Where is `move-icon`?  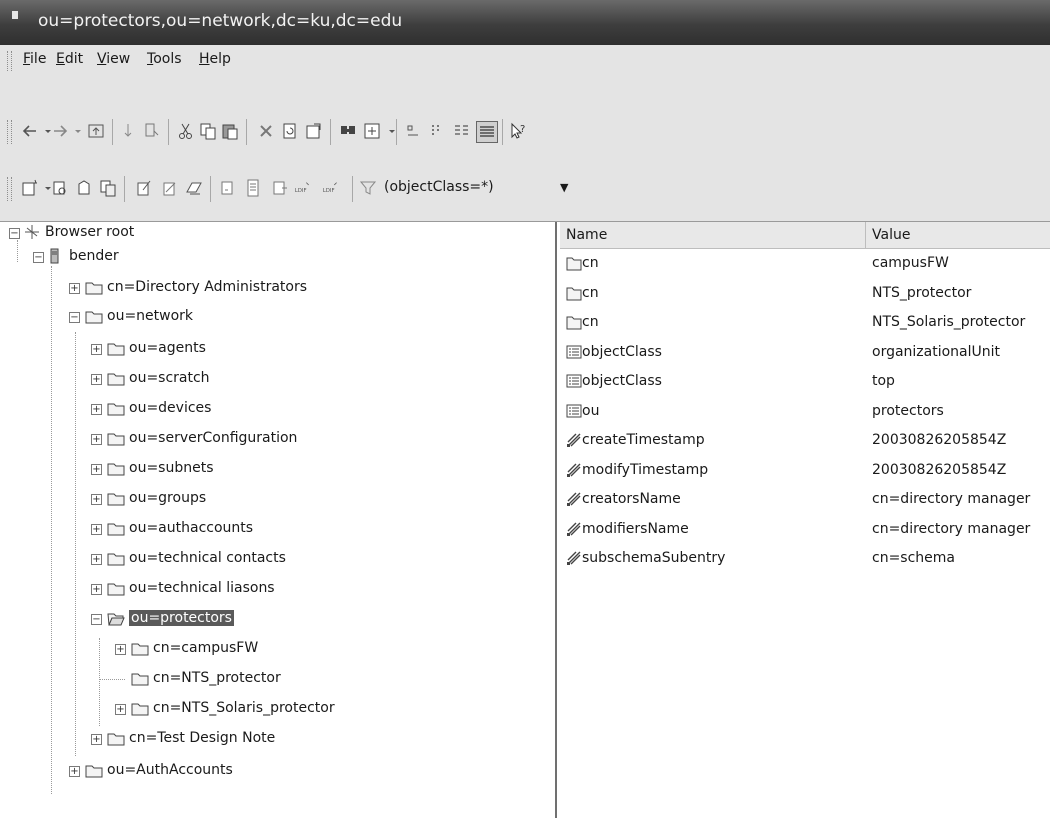 move-icon is located at coordinates (152, 131).